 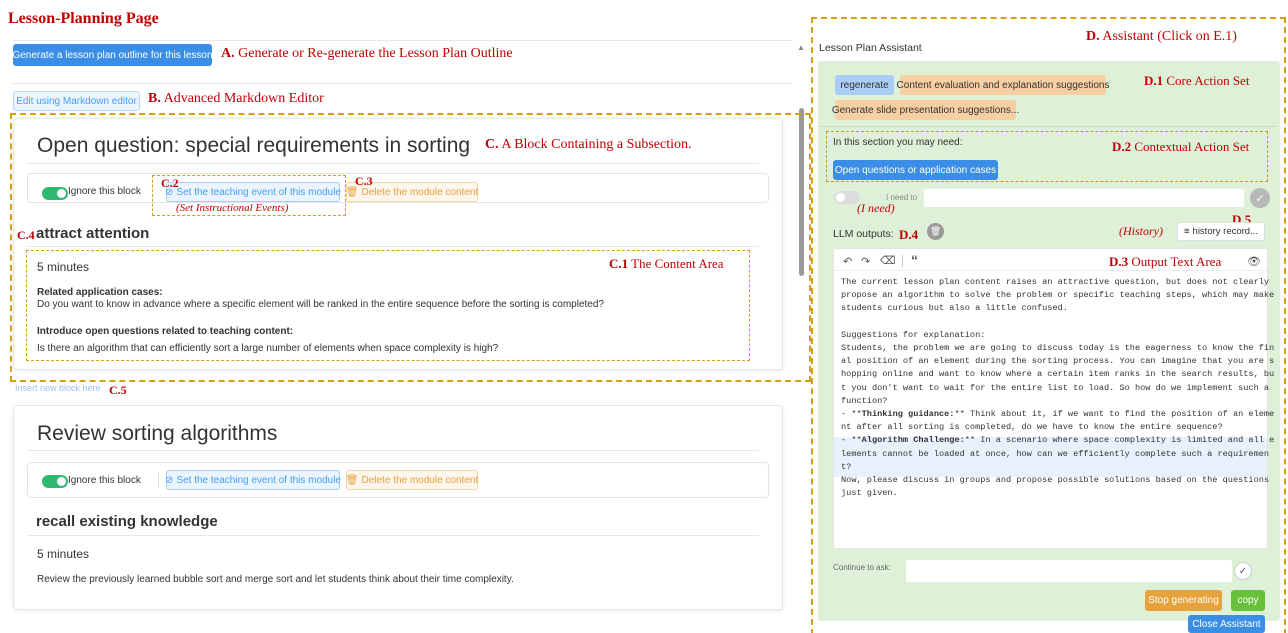 What do you see at coordinates (76, 101) in the screenshot?
I see `markdown-editor-button: Edit using Markdown editor` at bounding box center [76, 101].